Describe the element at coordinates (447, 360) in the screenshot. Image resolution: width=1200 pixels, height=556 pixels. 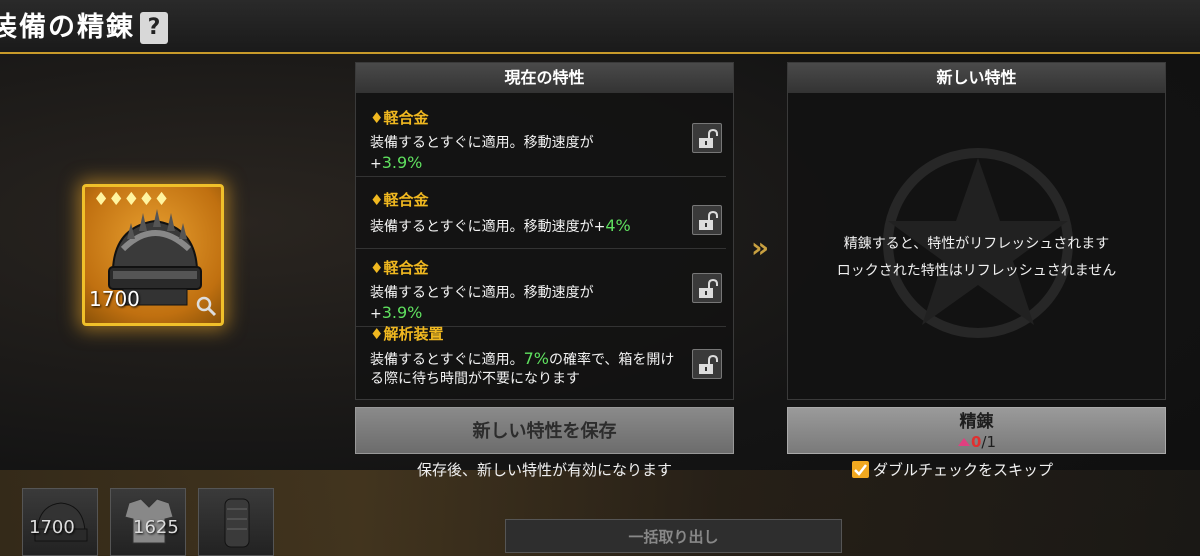
I see `trait-desc-text: 装備するとすぐに適用。` at that location.